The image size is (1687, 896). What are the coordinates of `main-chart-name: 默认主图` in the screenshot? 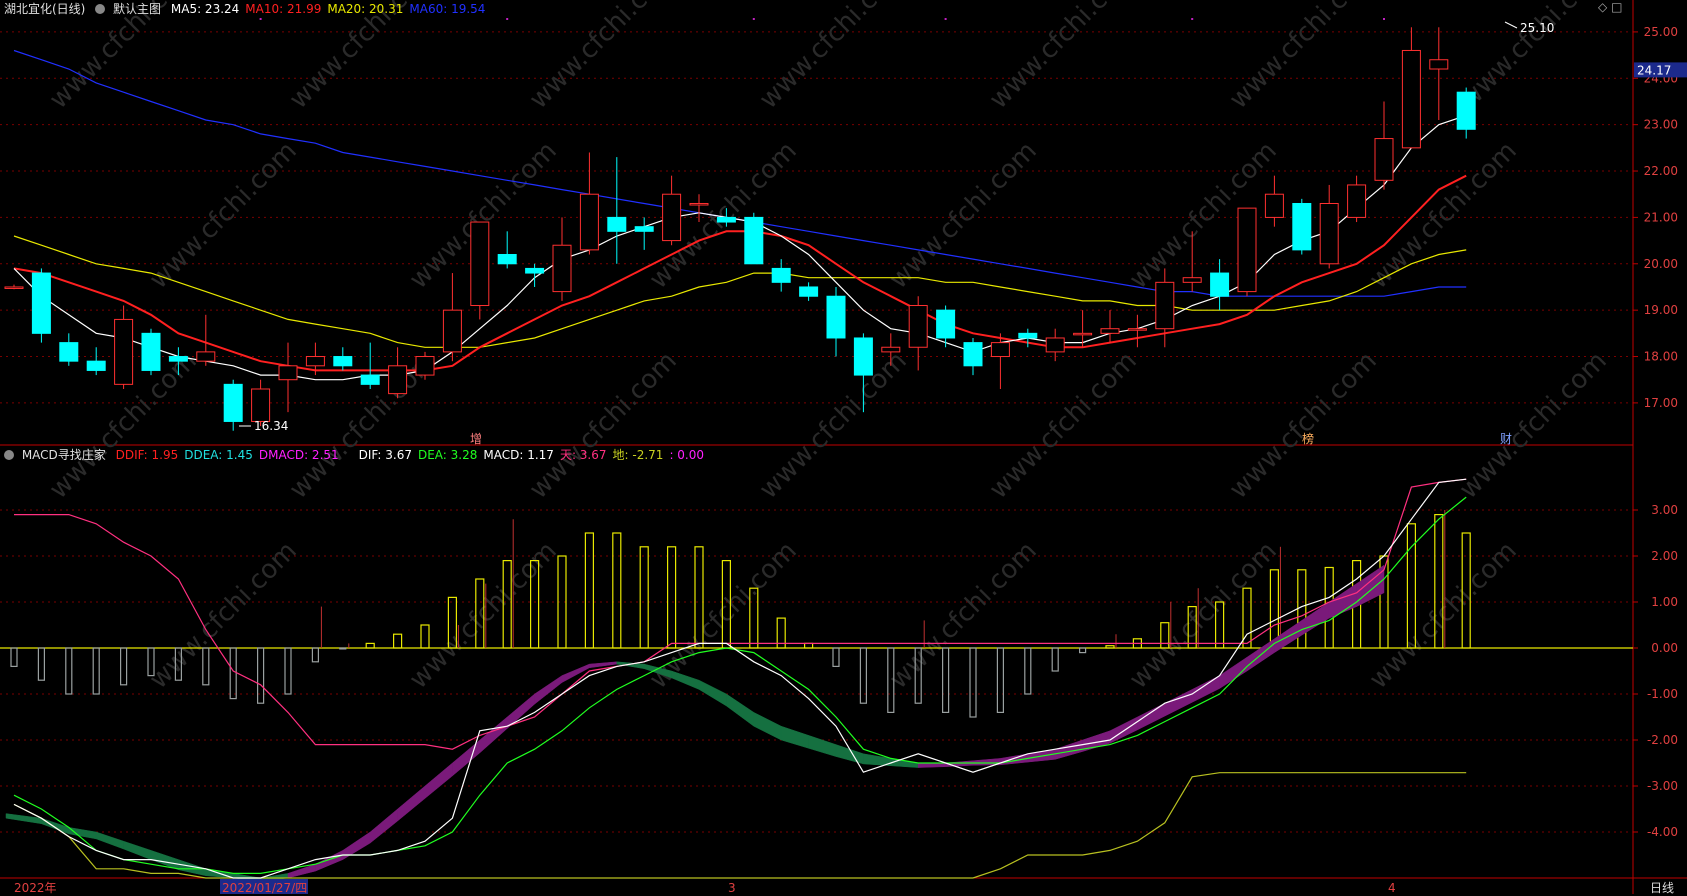 It's located at (137, 9).